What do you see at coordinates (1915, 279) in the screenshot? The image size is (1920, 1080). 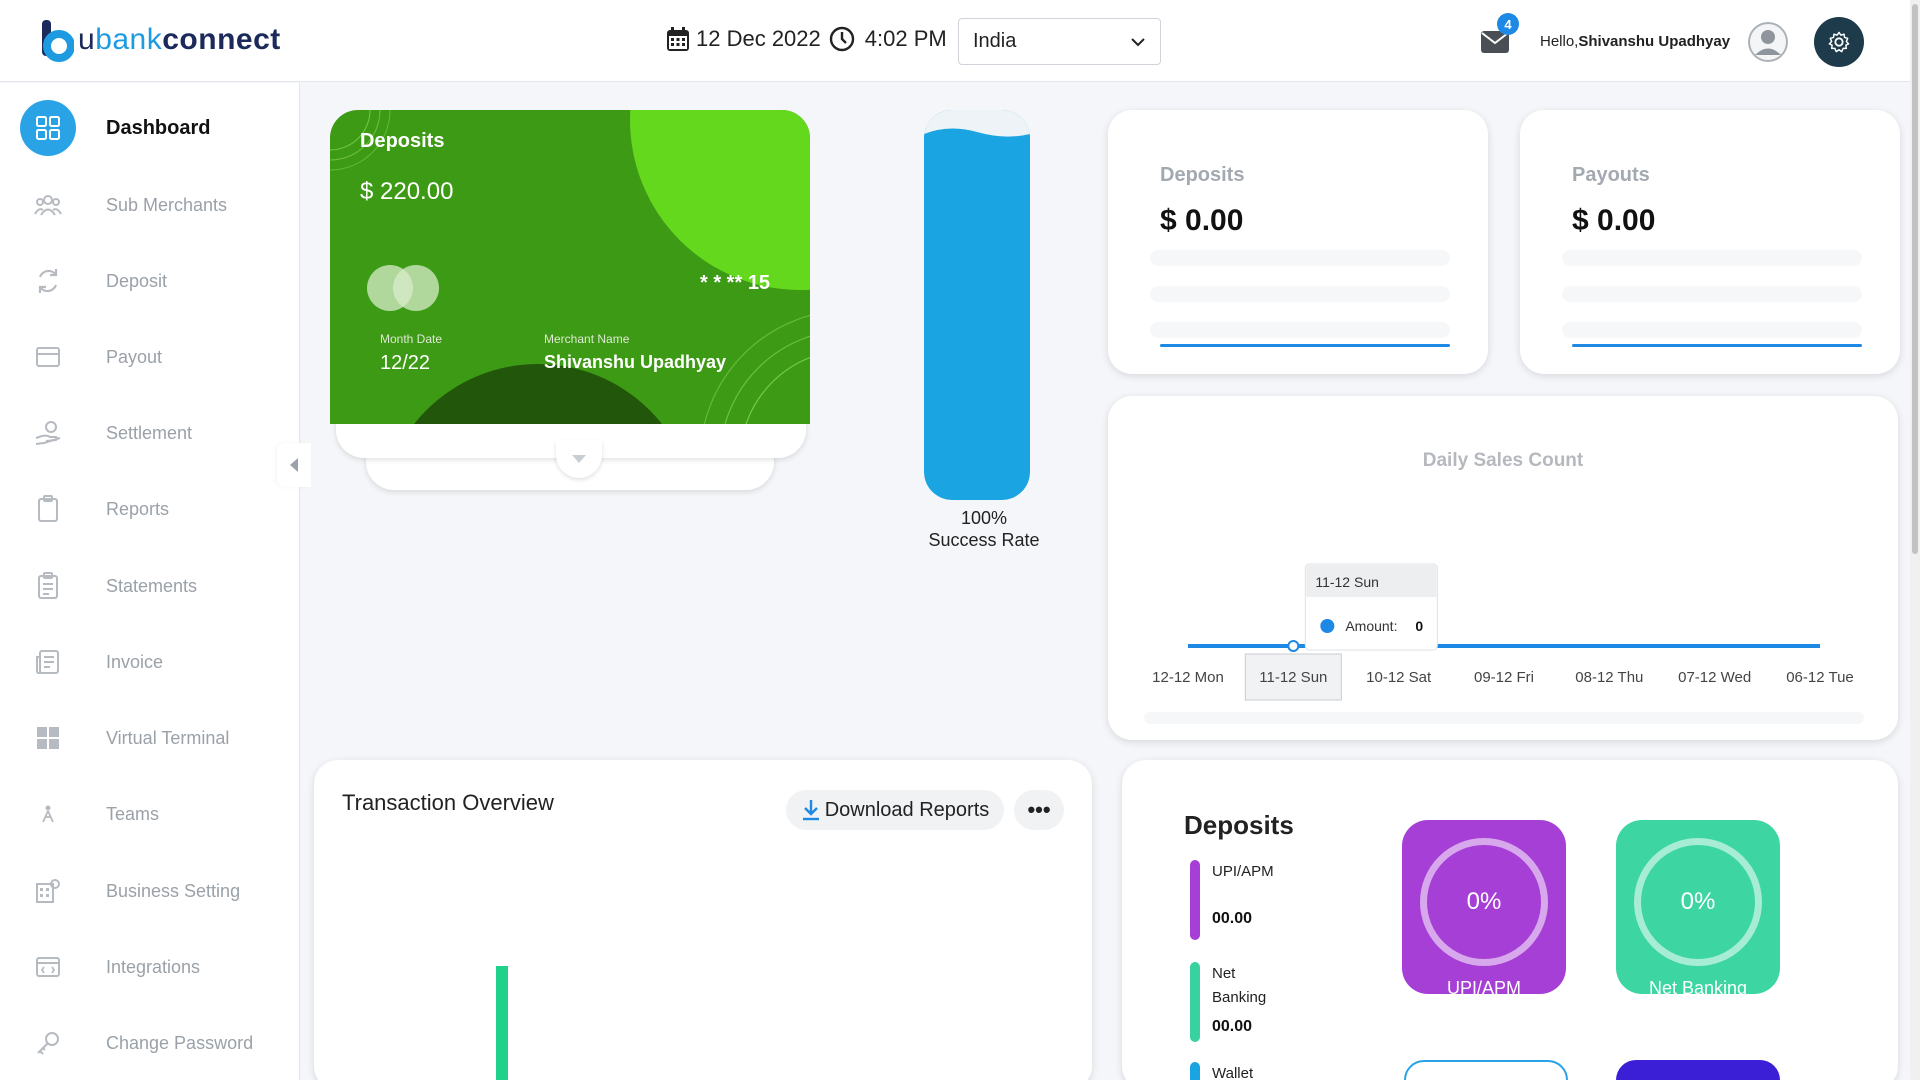 I see `scrollbar-thumb` at bounding box center [1915, 279].